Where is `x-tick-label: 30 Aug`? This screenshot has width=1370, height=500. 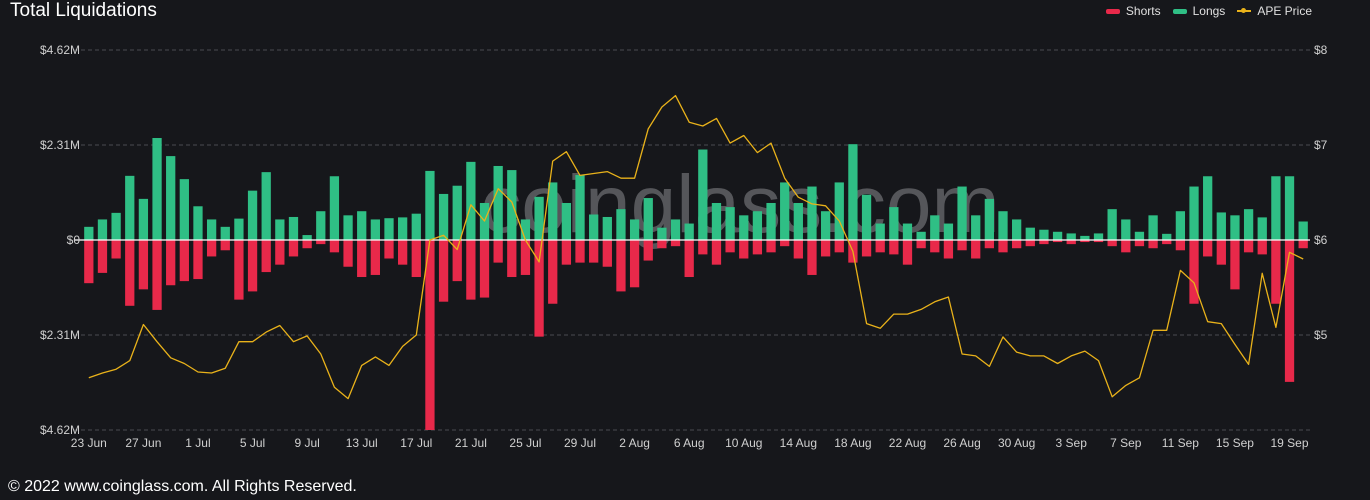
x-tick-label: 30 Aug is located at coordinates (1016, 443).